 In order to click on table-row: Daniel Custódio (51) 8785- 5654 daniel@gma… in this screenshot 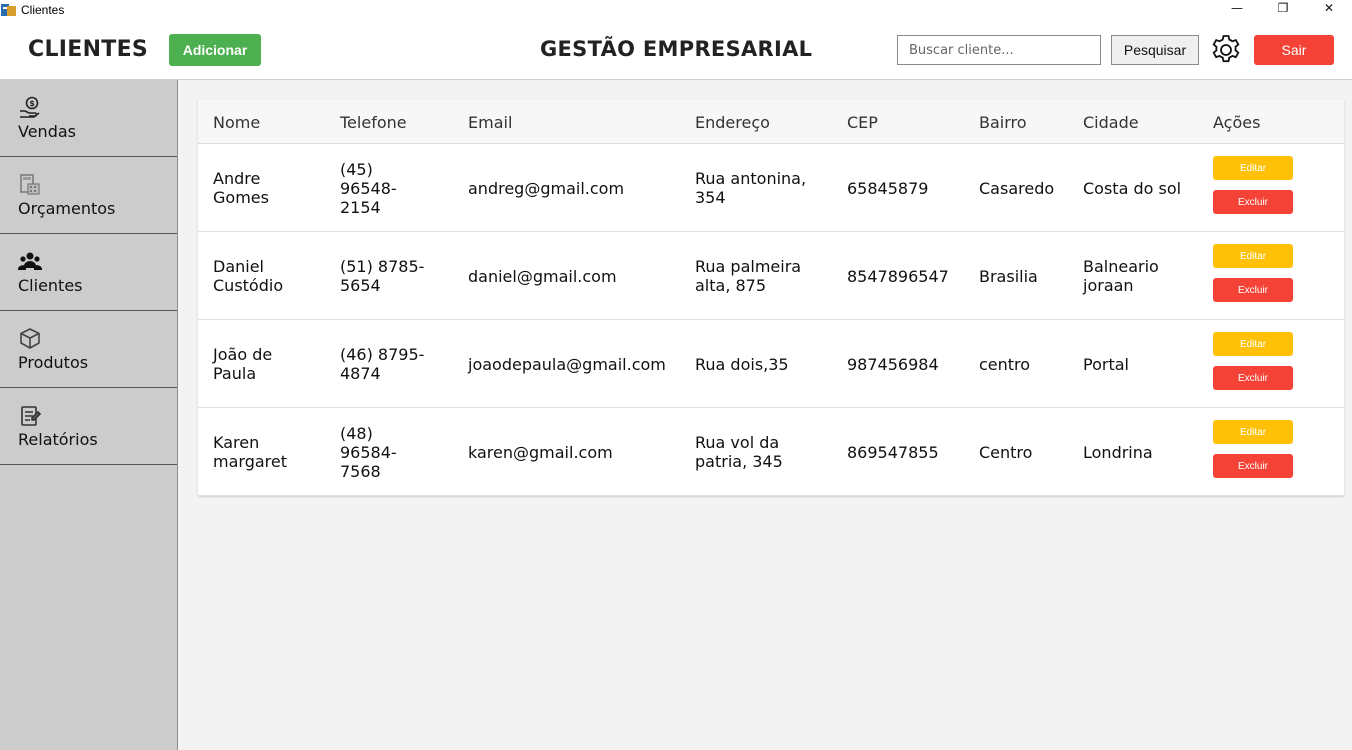, I will do `click(771, 276)`.